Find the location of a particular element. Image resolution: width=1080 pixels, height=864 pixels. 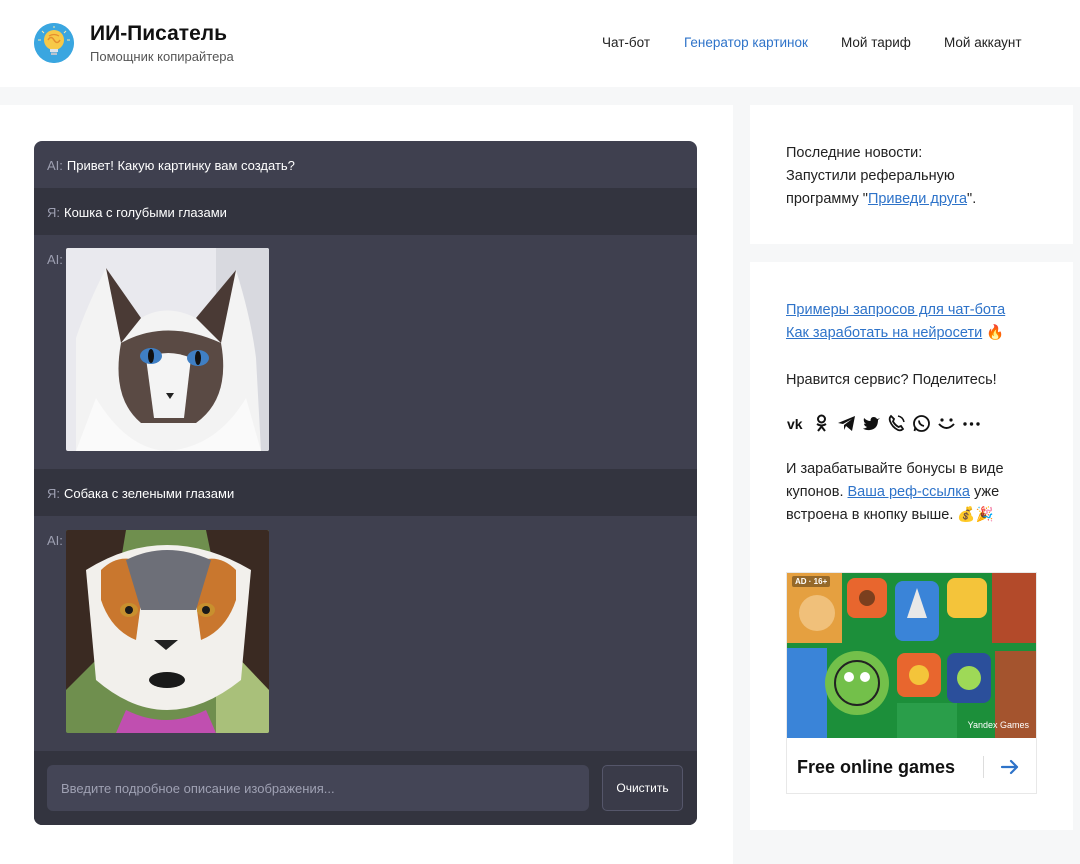

promo-link-row: Как заработать на нейросети 🔥 is located at coordinates (895, 333).